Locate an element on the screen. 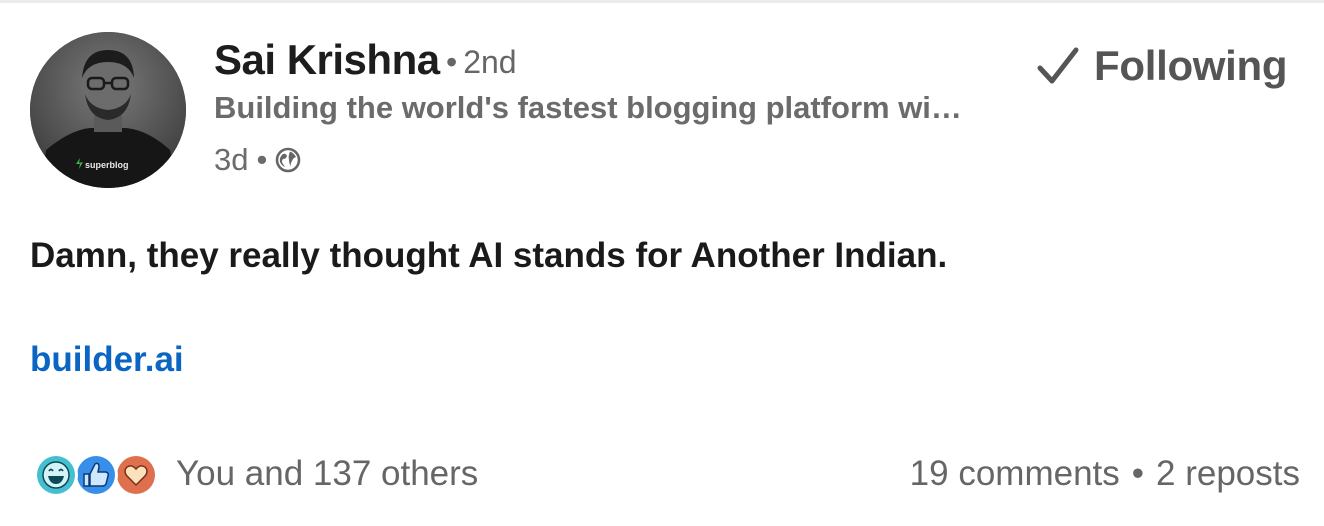 This screenshot has width=1324, height=526. like-reaction-icon is located at coordinates (96, 475).